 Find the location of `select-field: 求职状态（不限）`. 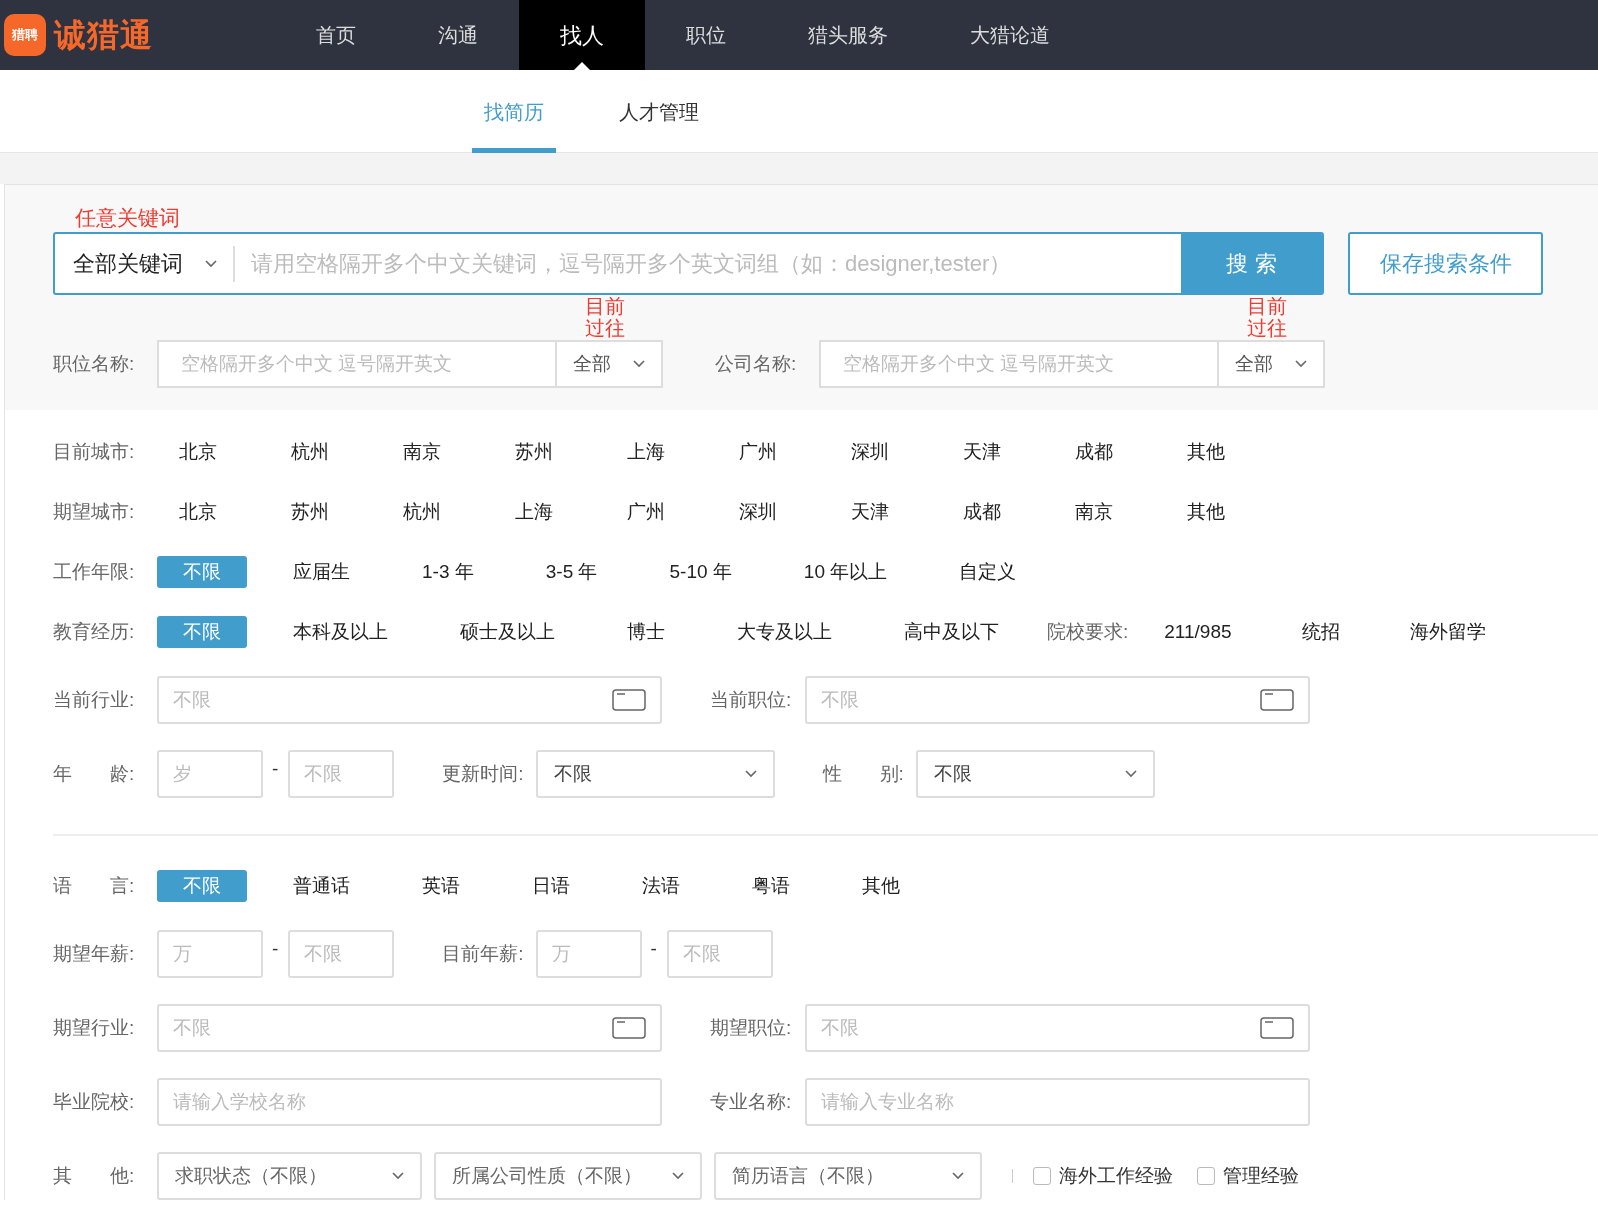

select-field: 求职状态（不限） is located at coordinates (289, 1176).